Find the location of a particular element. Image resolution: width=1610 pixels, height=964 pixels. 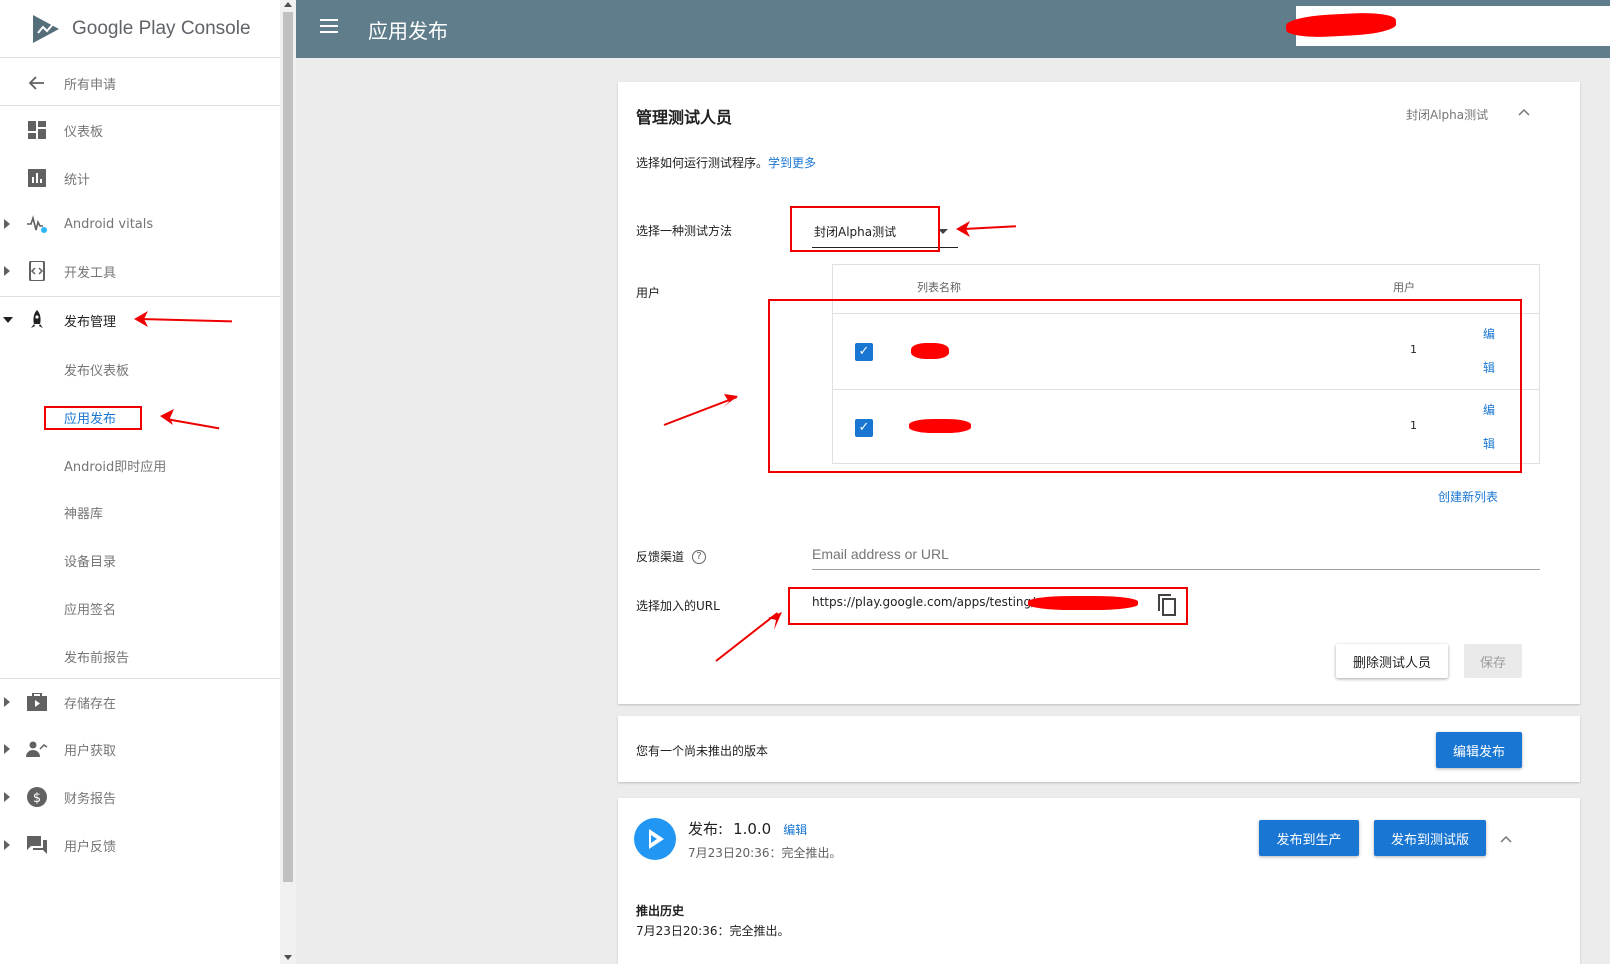

redacted-scribble is located at coordinates (1341, 25).